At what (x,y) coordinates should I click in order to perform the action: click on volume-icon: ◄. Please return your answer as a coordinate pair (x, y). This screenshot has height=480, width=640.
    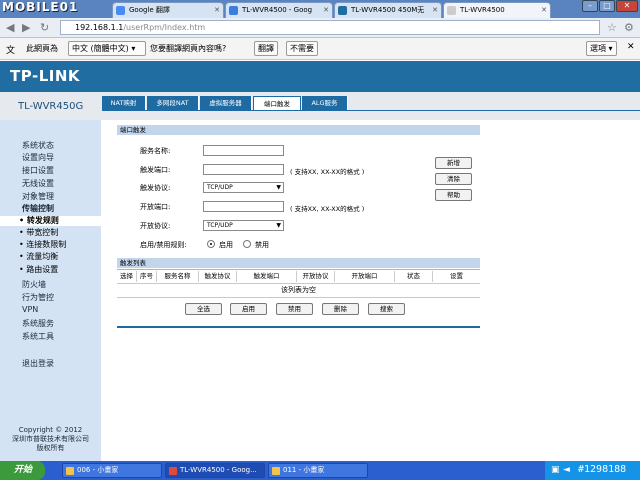
    Looking at the image, I should click on (566, 470).